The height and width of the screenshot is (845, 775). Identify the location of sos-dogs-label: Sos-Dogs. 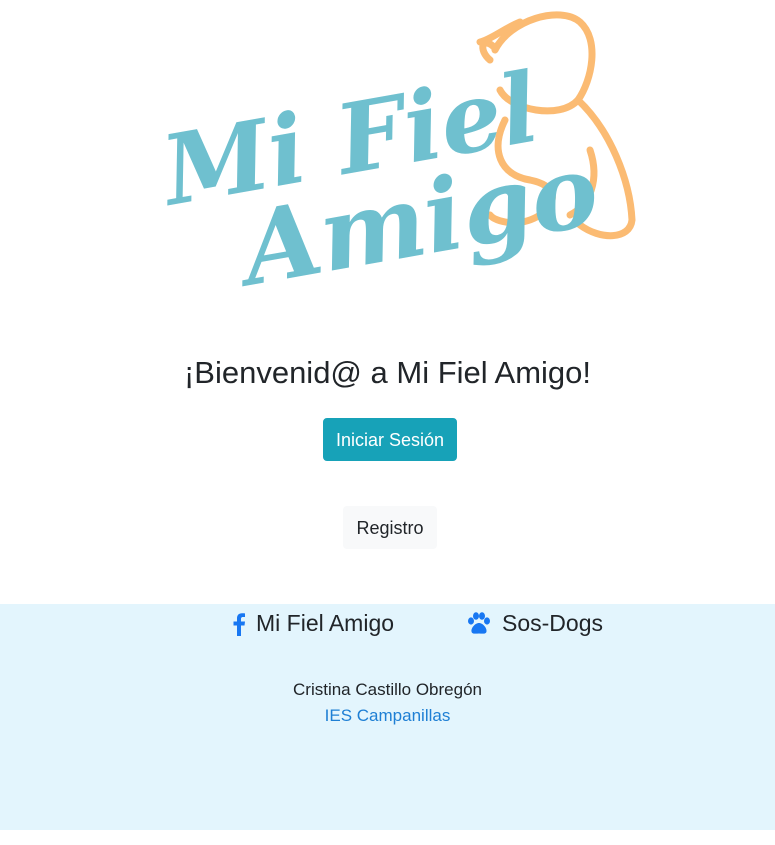
(552, 623).